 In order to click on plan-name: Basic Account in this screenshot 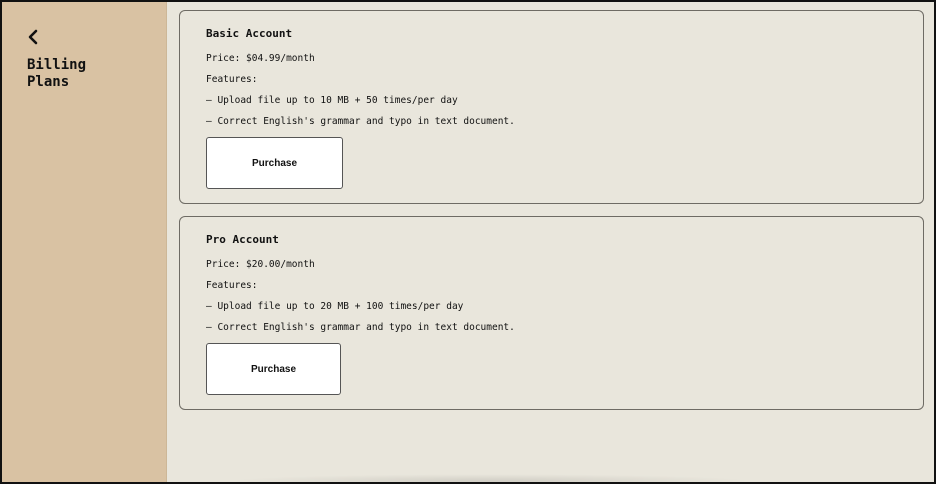, I will do `click(249, 33)`.